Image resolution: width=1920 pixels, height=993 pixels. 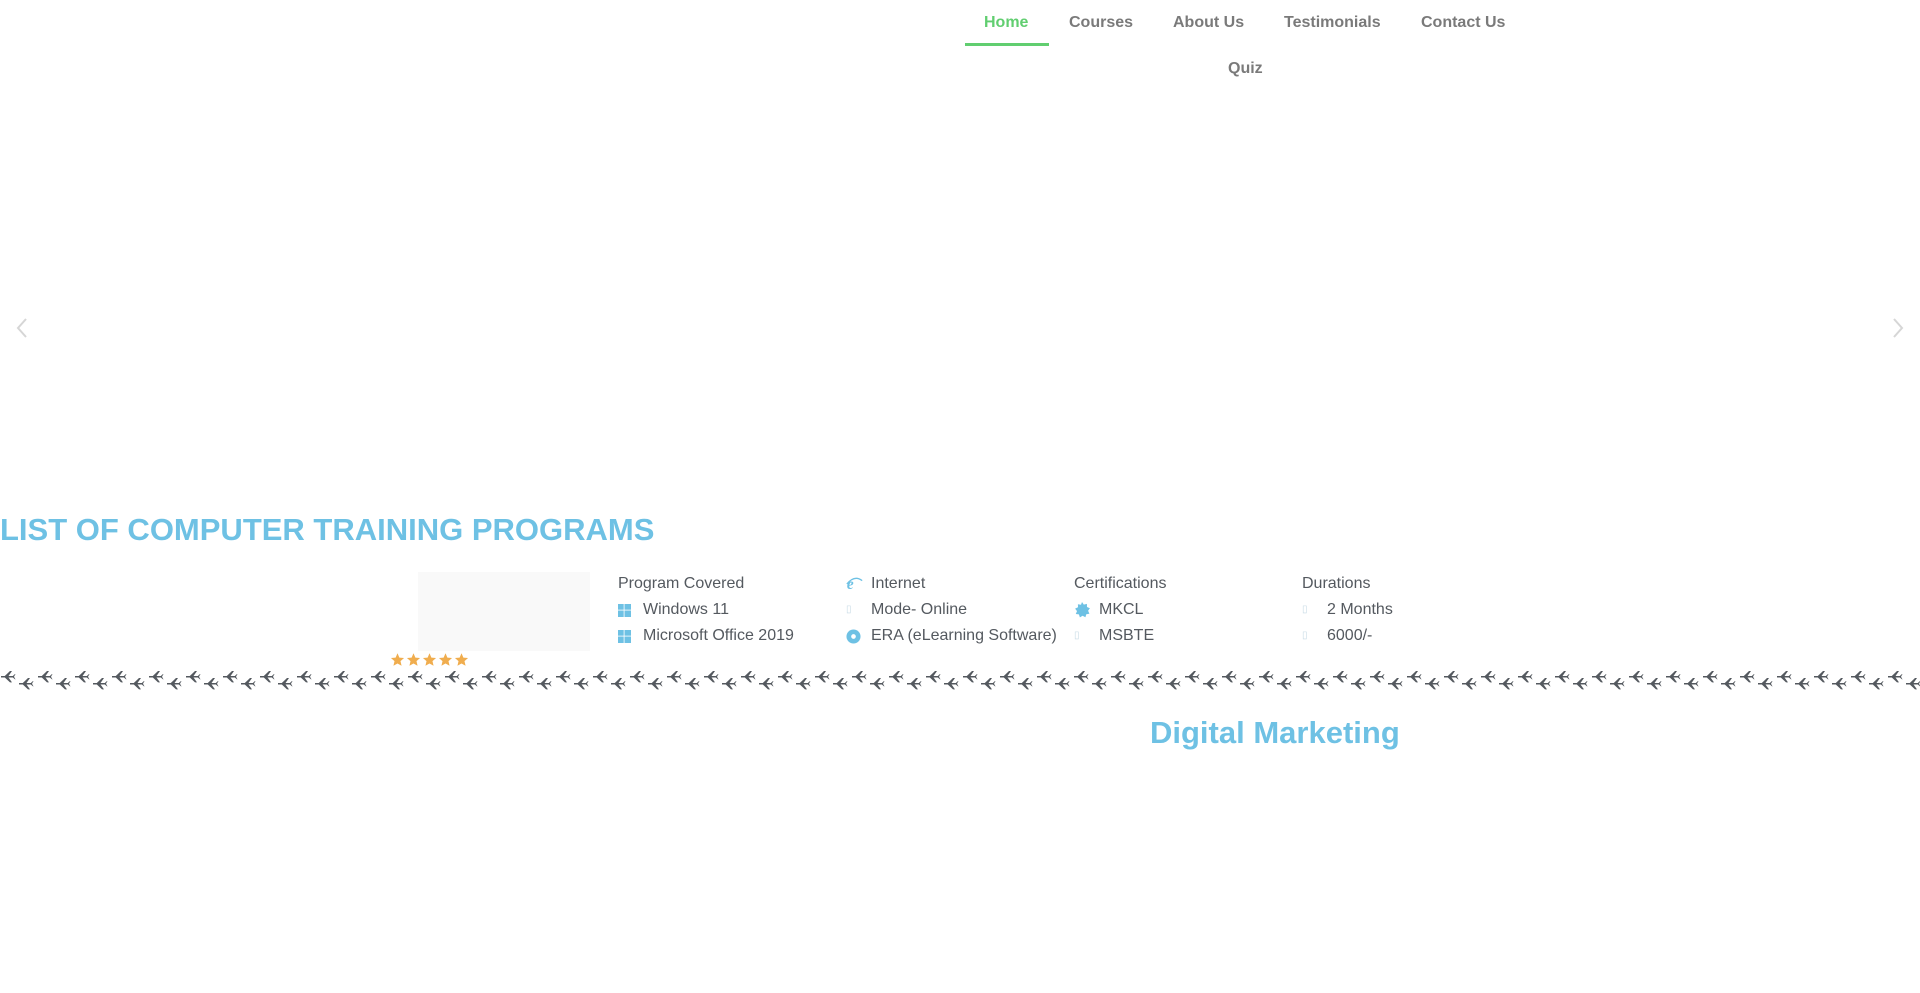 What do you see at coordinates (1184, 587) in the screenshot?
I see `column-header: Certifications` at bounding box center [1184, 587].